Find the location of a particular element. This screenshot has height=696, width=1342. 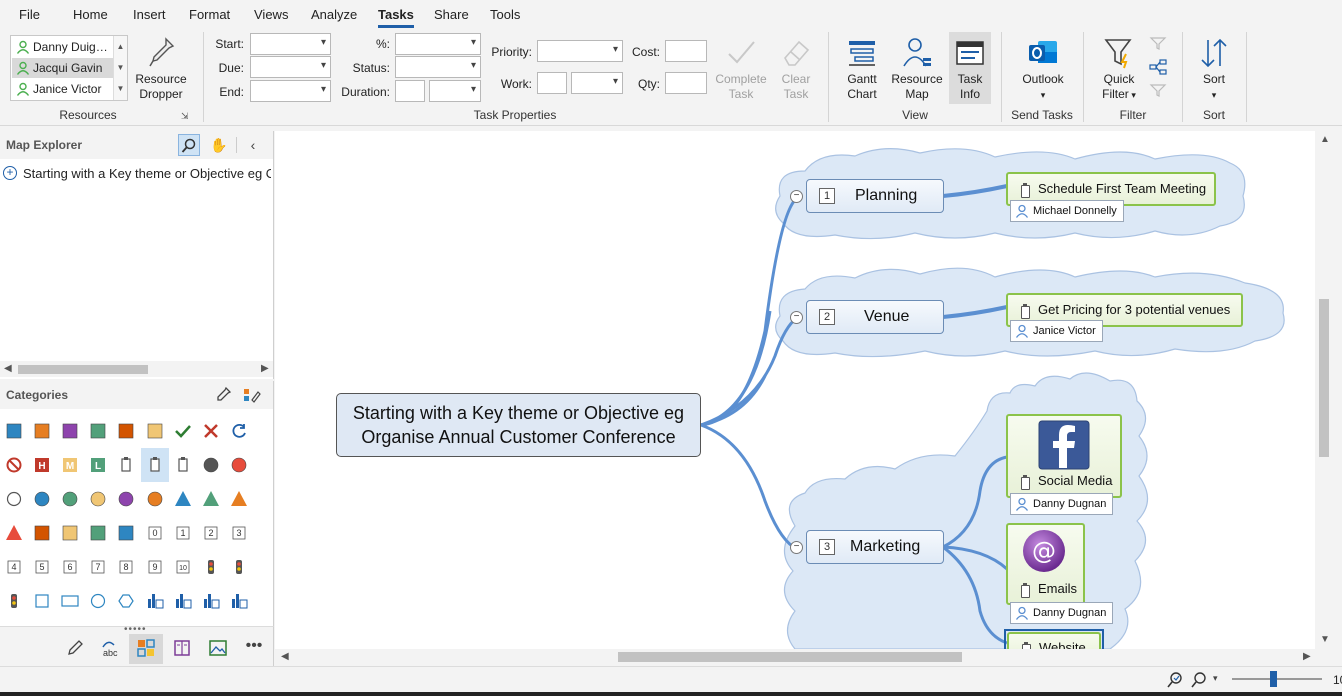

scroll-right-icon: ▶ is located at coordinates (1307, 656).